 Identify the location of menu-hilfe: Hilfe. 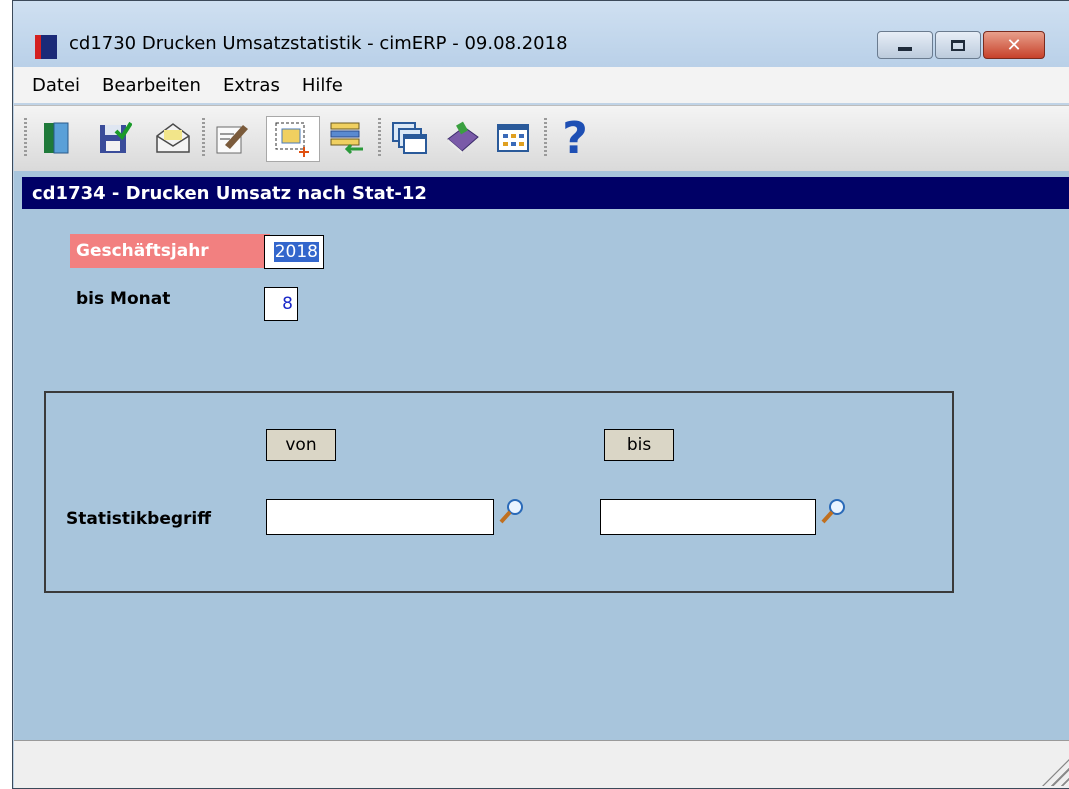
(322, 85).